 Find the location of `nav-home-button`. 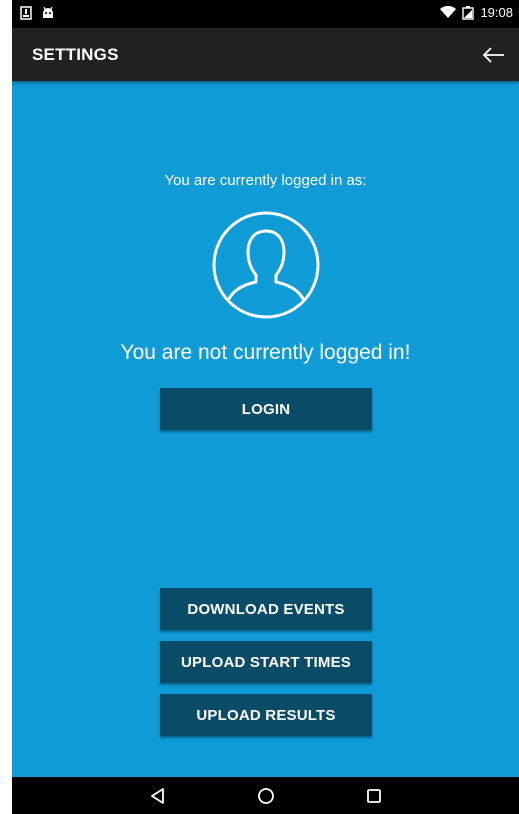

nav-home-button is located at coordinates (266, 796).